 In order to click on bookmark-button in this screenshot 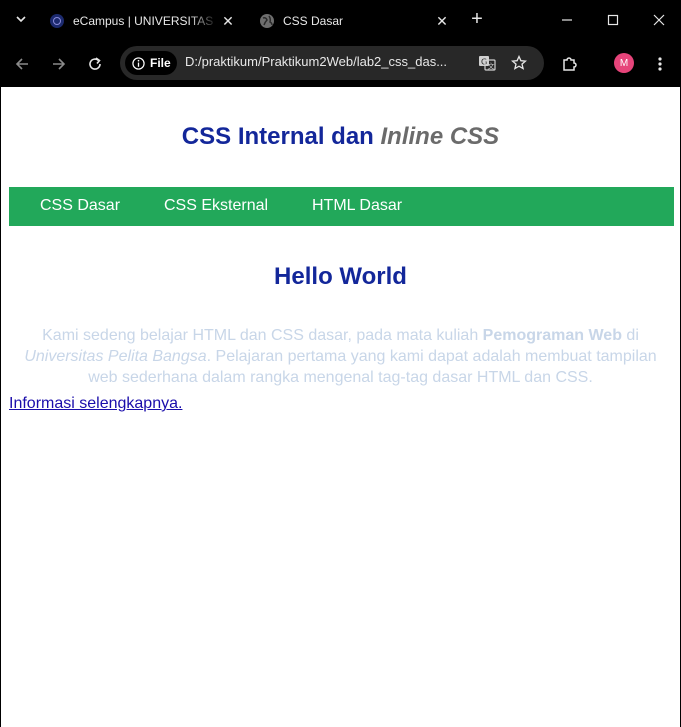, I will do `click(519, 63)`.